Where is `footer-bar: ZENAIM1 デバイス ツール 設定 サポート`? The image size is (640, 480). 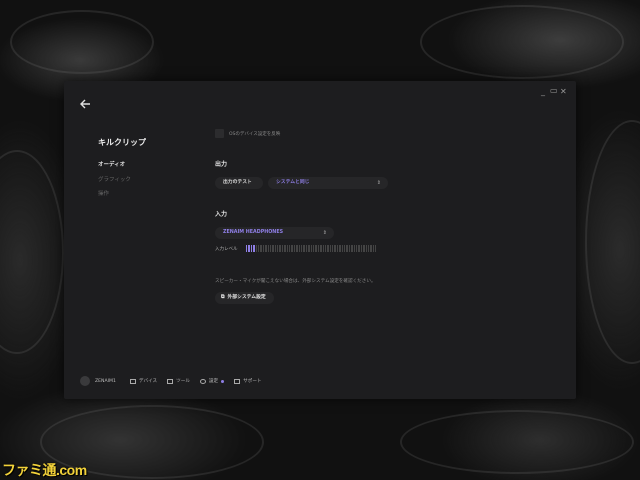 footer-bar: ZENAIM1 デバイス ツール 設定 サポート is located at coordinates (176, 381).